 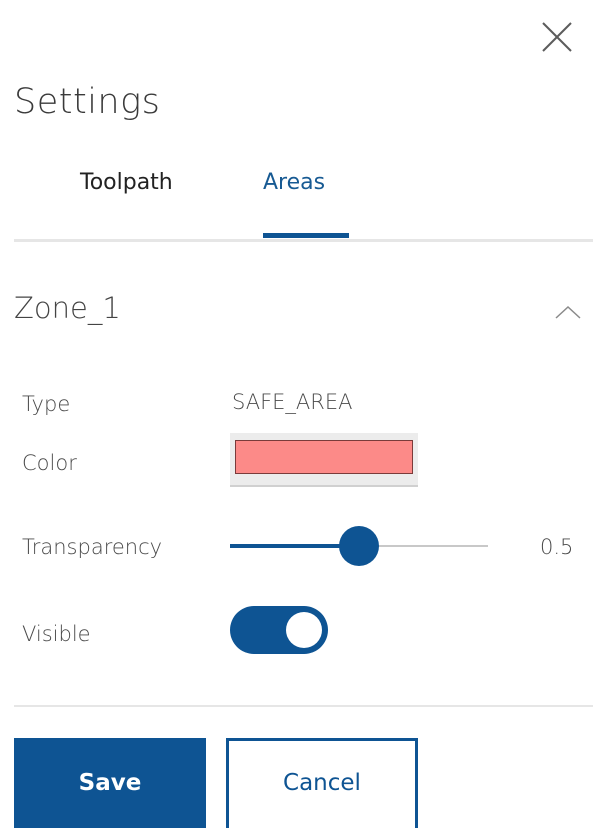 I want to click on tab-areas: Areas, so click(x=294, y=182).